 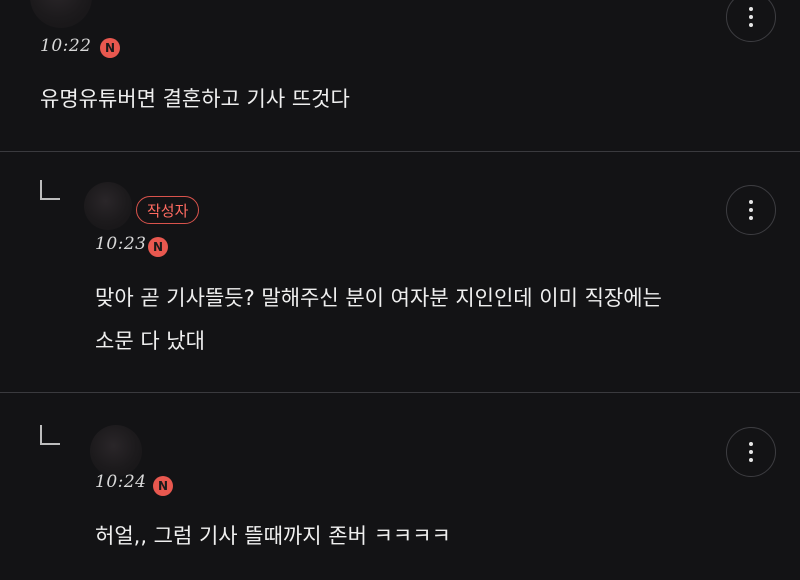 I want to click on comment-time: 10:22, so click(x=66, y=46).